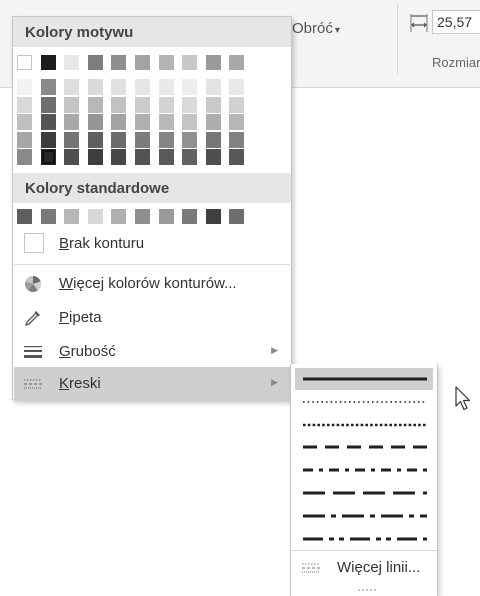  Describe the element at coordinates (48, 157) in the screenshot. I see `selected-theme-shade-swatch` at that location.